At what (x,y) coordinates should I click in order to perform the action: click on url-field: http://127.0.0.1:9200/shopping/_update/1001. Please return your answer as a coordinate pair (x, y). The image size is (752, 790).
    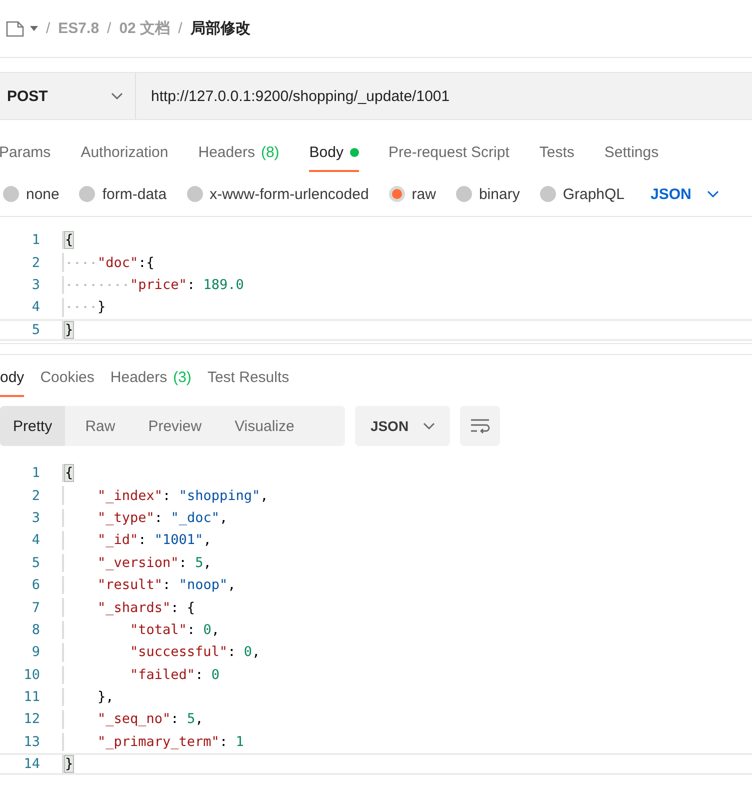
    Looking at the image, I should click on (444, 96).